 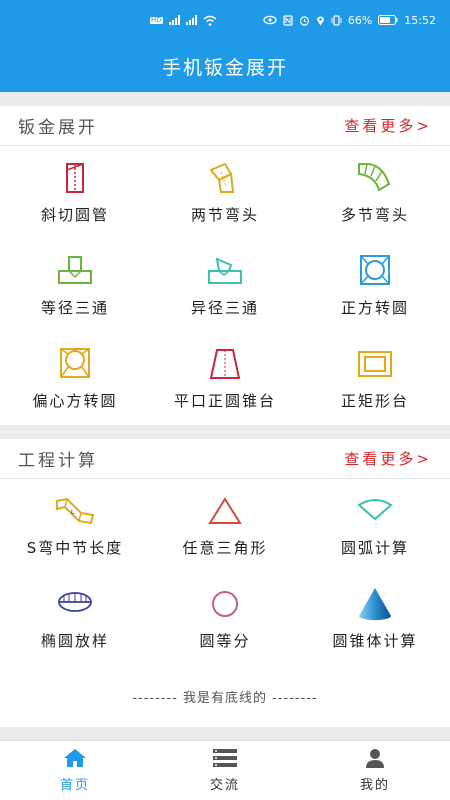 I want to click on svg-text: L, so click(x=73, y=512).